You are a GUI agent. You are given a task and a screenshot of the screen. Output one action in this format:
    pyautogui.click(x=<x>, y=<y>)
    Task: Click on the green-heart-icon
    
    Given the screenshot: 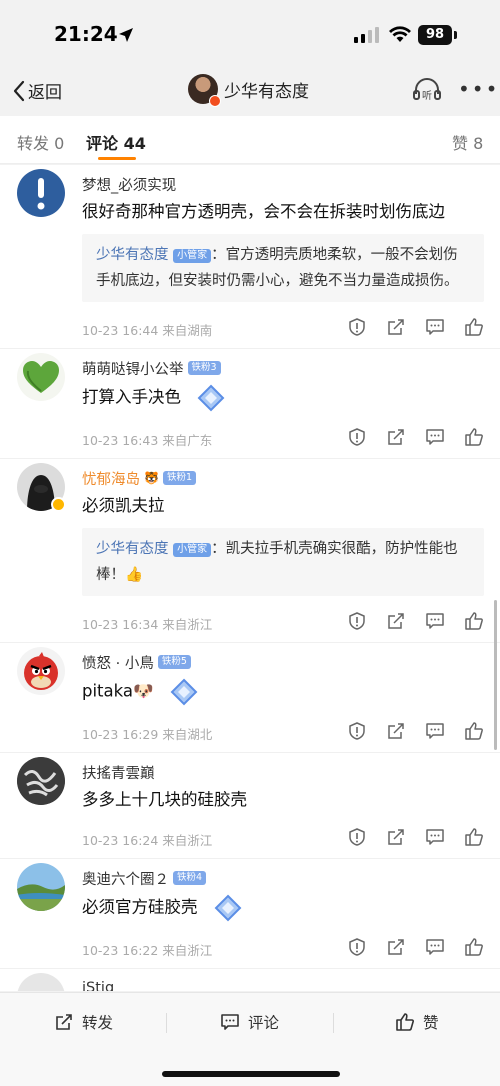 What is the action you would take?
    pyautogui.click(x=41, y=377)
    